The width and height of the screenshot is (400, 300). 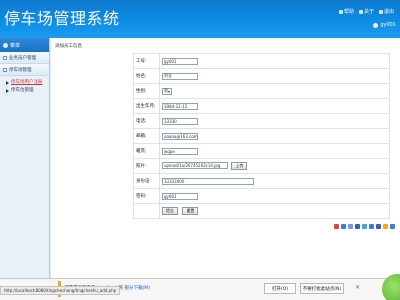 I want to click on ime-emoji-icon, so click(x=364, y=226).